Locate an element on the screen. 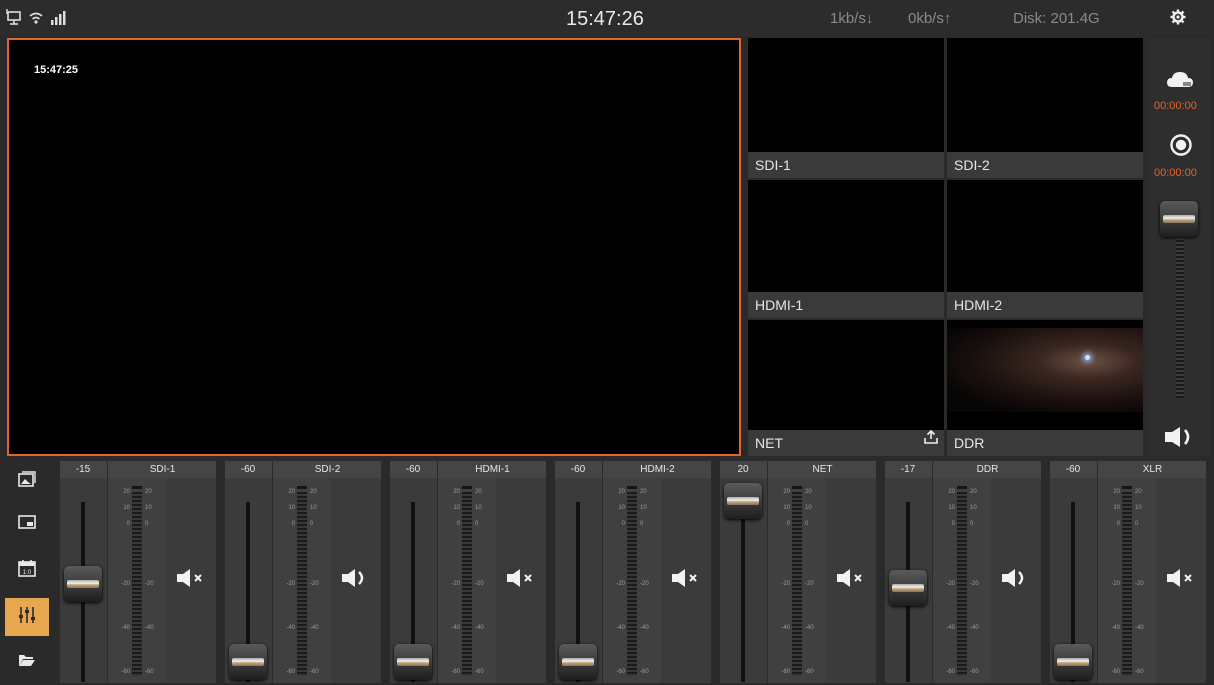 This screenshot has height=685, width=1214. channel-header: -15 SDI-1 is located at coordinates (138, 469).